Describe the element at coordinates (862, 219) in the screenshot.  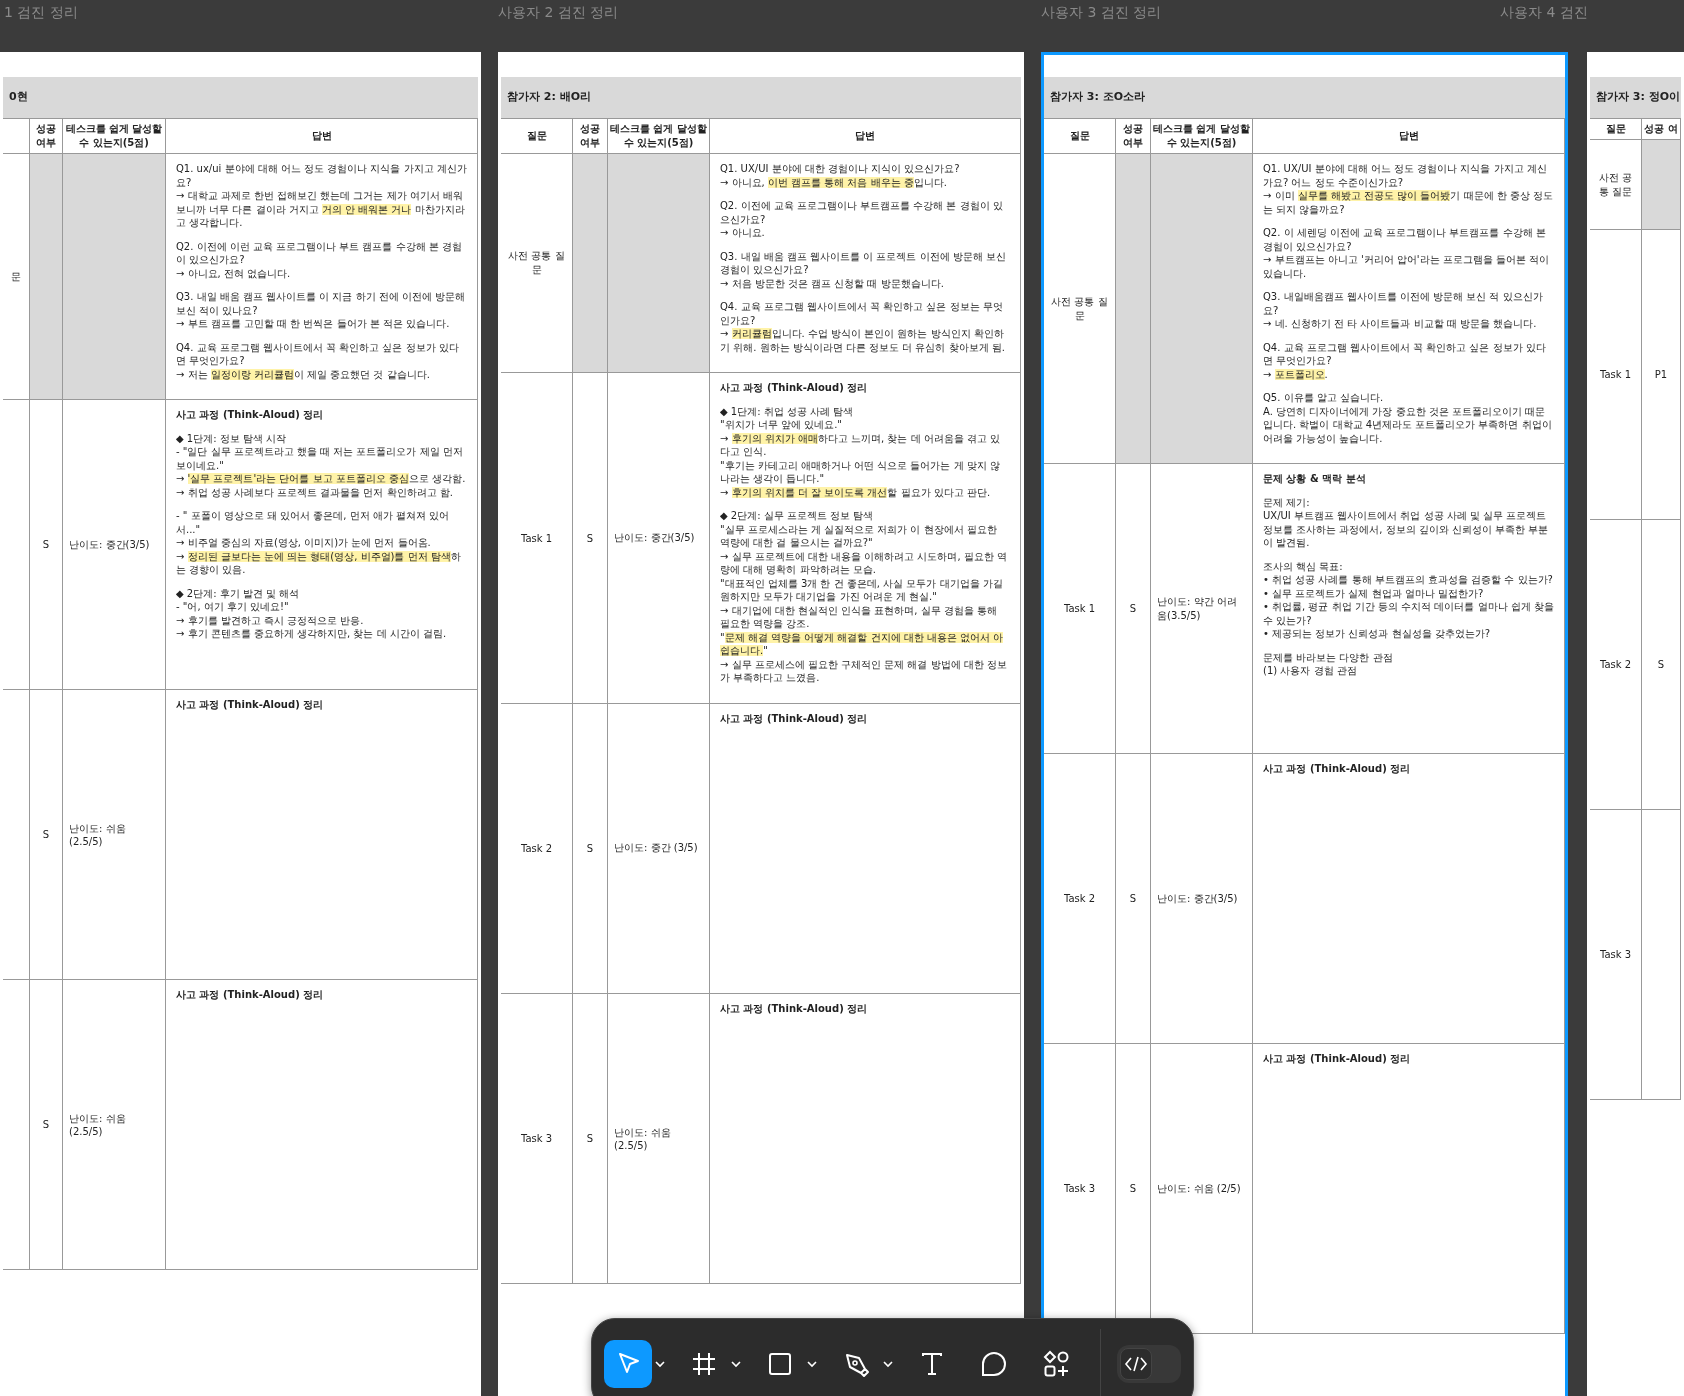
I see `answer-text: Q2. 이전에 교육 프로그램이나 부트캠프를 수강해 본 경험이 있으신가요? → 아니요.` at that location.